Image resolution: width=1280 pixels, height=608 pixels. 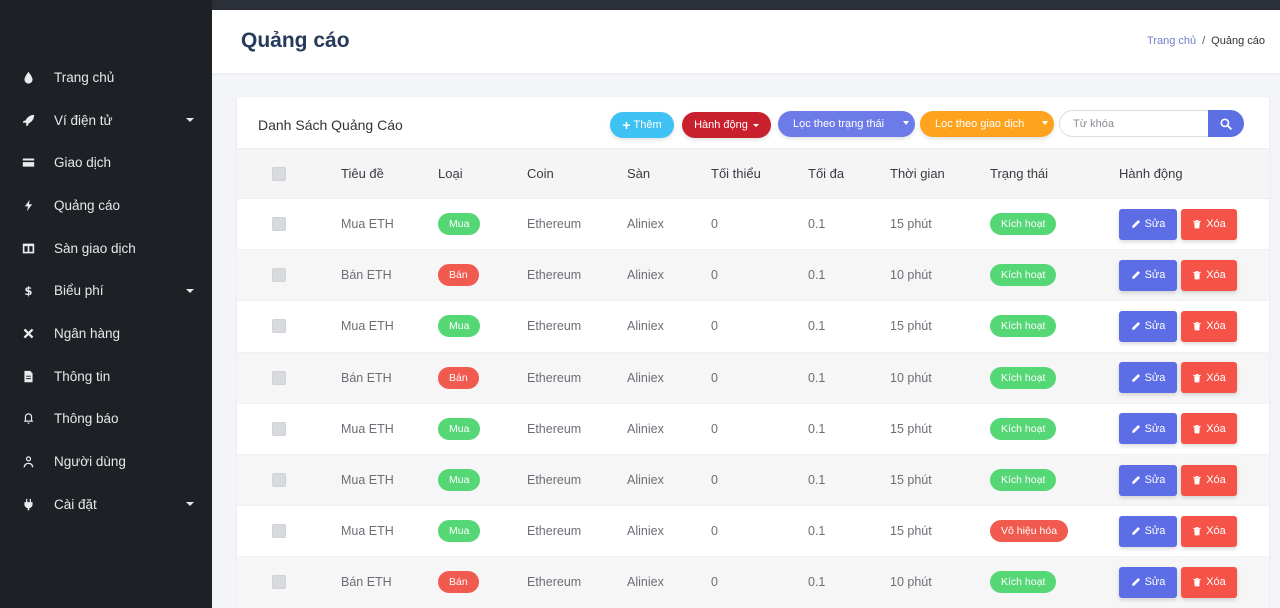 I want to click on header-time: Thời gian, so click(x=917, y=173).